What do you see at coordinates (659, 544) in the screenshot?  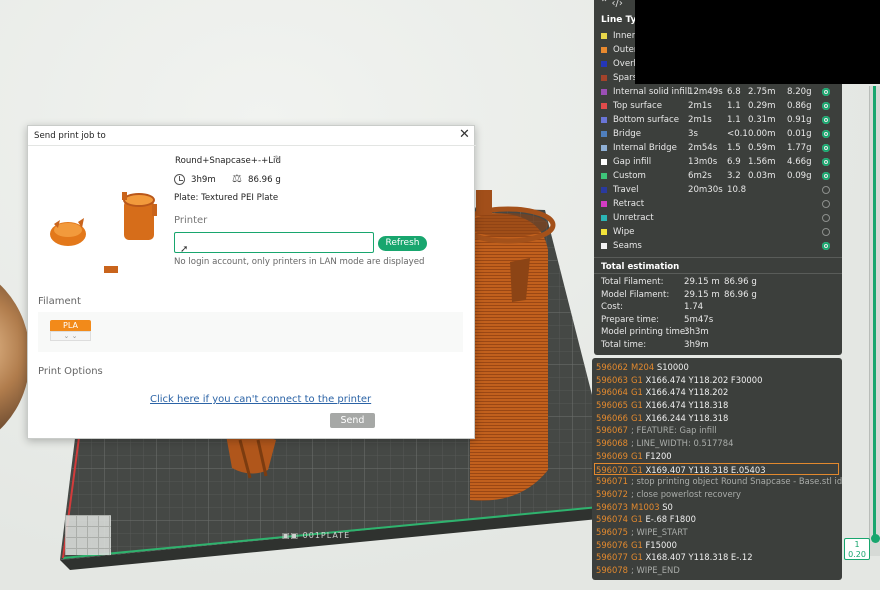 I see `gcode-arguments: F15000` at bounding box center [659, 544].